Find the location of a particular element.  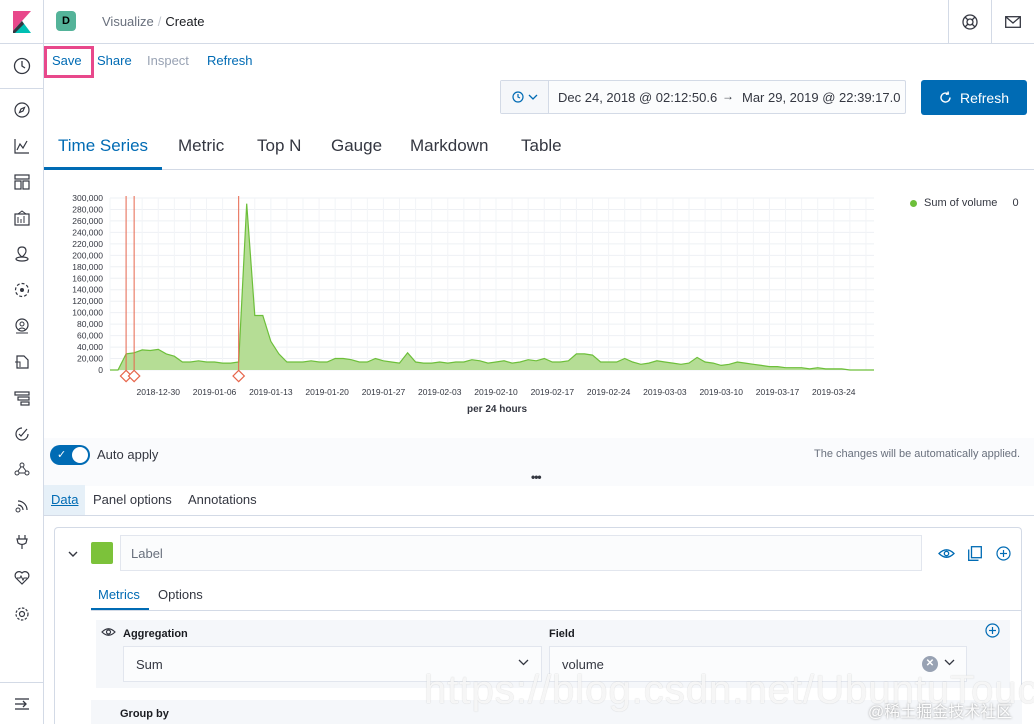

tab-options: Options is located at coordinates (180, 594).